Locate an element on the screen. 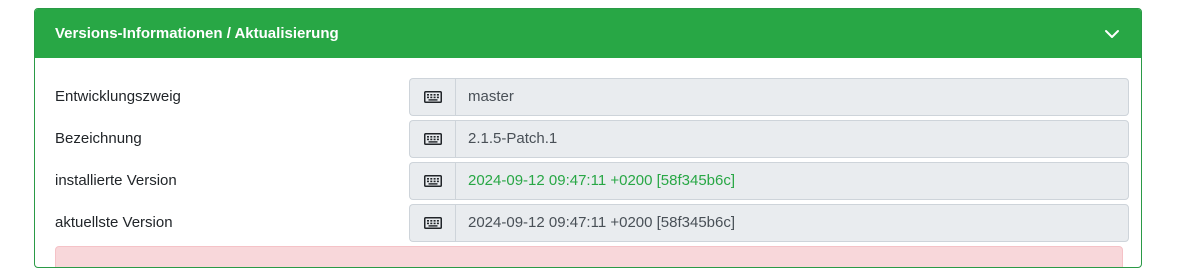 This screenshot has height=268, width=1179. latest-version-field: 2024-09-12 09:47:11 +0200 [58f345b6c] is located at coordinates (792, 223).